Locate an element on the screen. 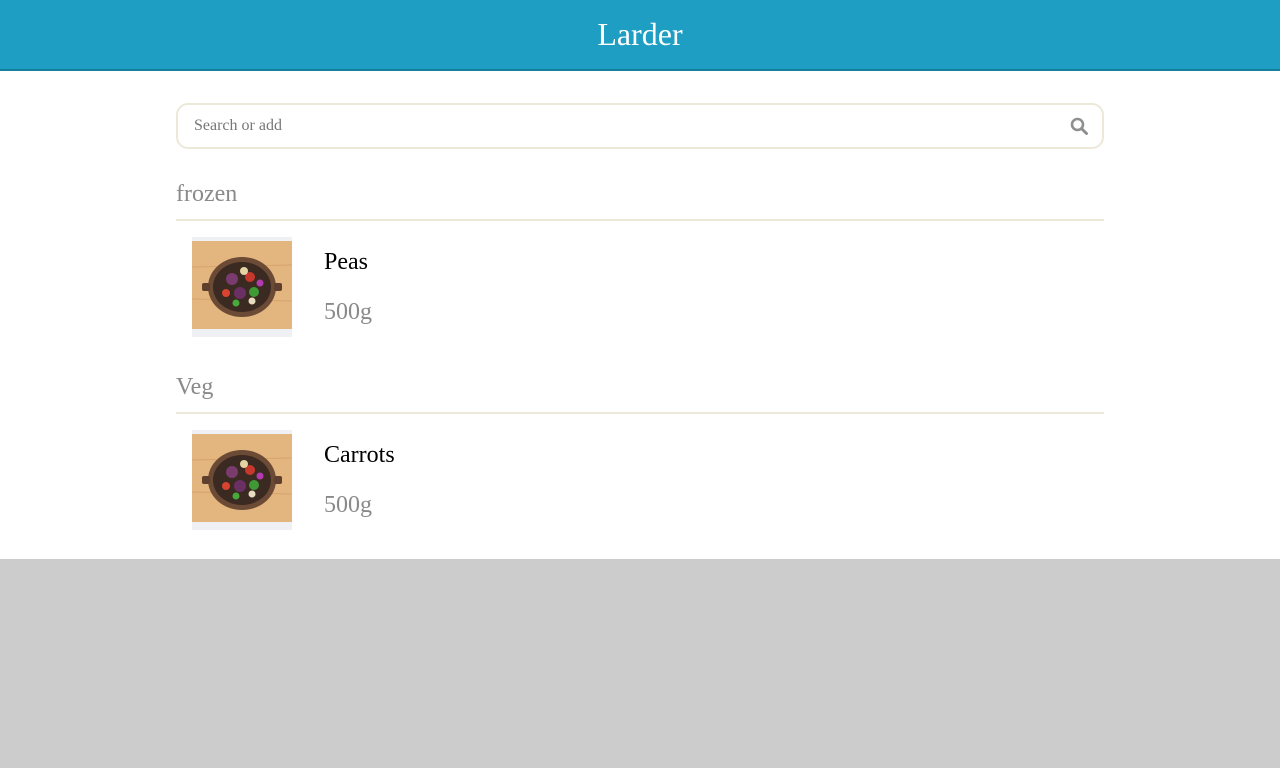 Image resolution: width=1280 pixels, height=768 pixels. item-name: Peas is located at coordinates (346, 262).